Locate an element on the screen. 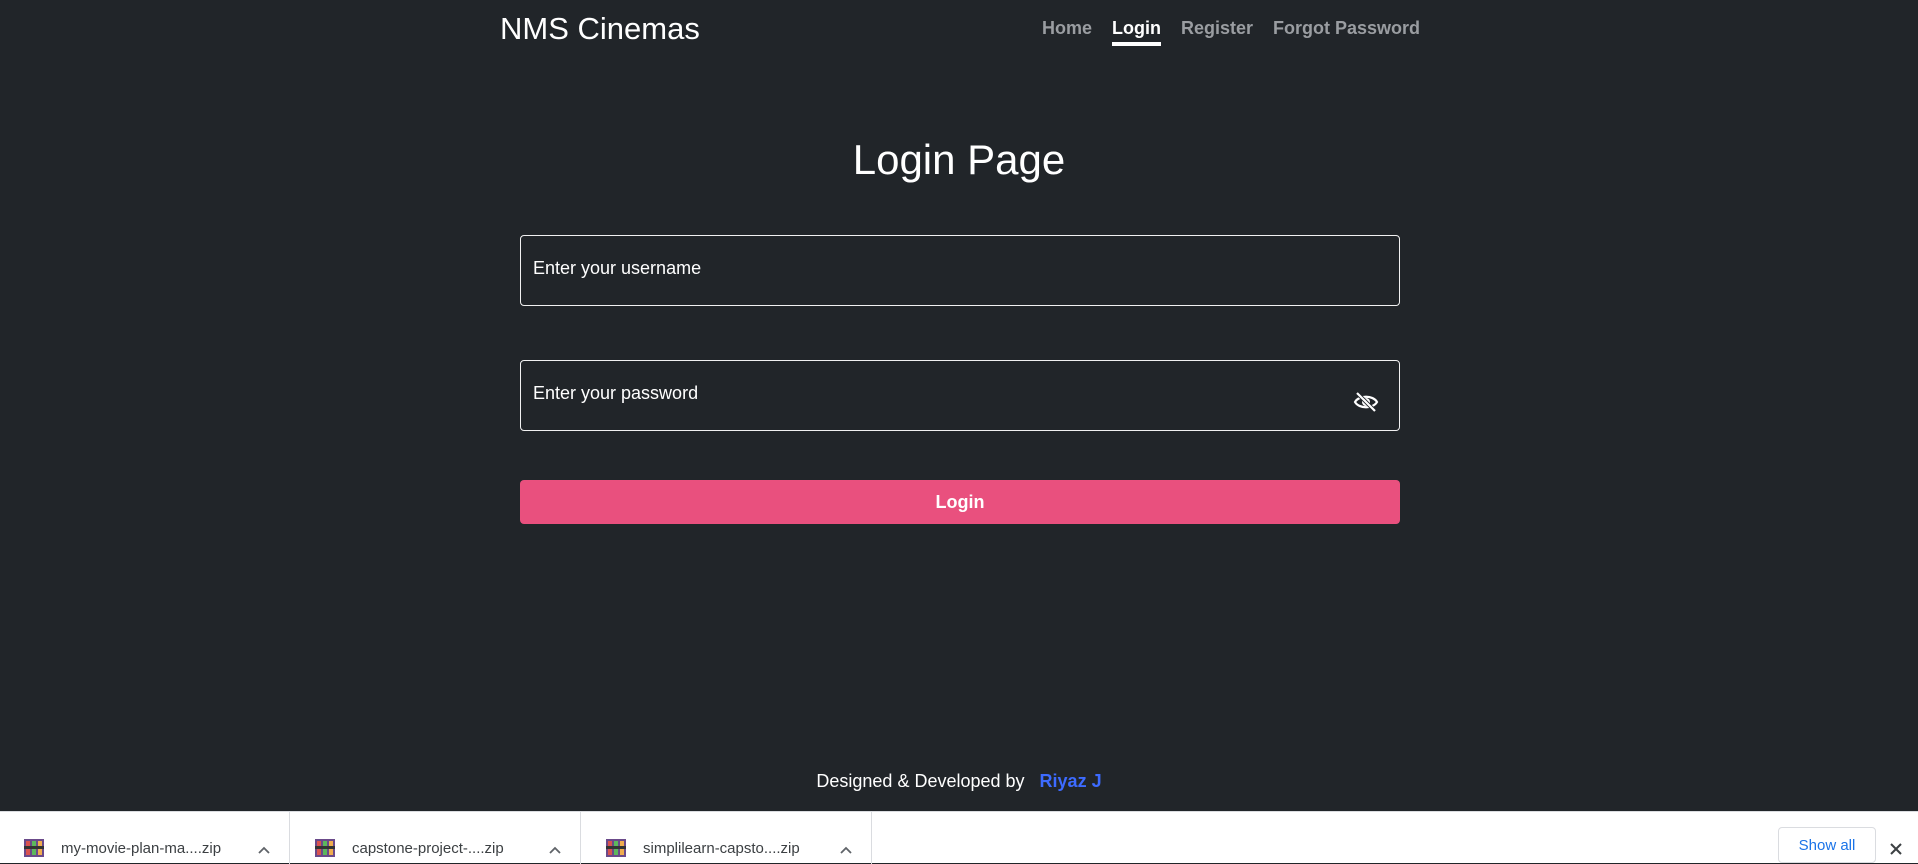 The image size is (1918, 864). page-title: Login Page is located at coordinates (959, 159).